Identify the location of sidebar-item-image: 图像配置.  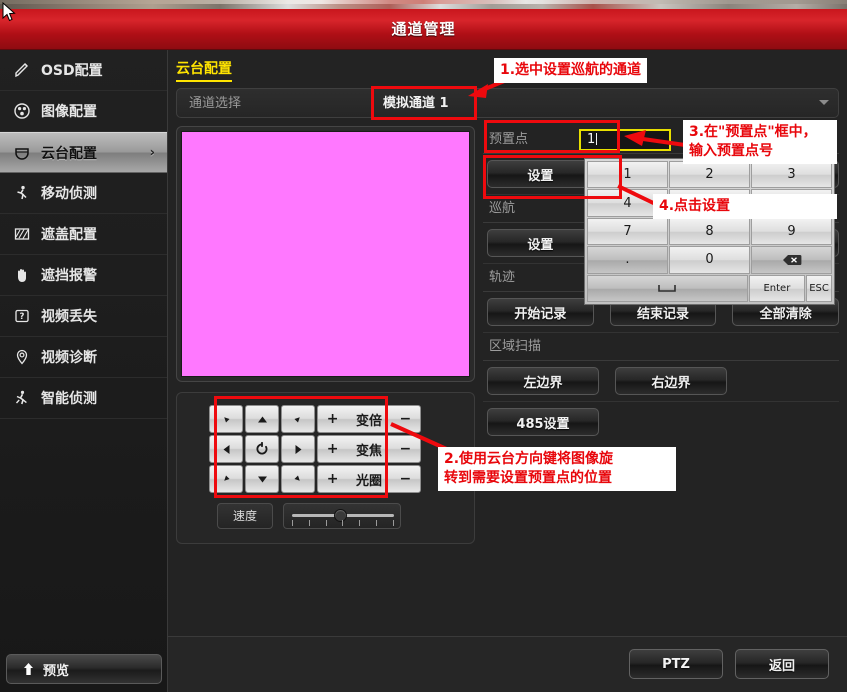
(83, 111).